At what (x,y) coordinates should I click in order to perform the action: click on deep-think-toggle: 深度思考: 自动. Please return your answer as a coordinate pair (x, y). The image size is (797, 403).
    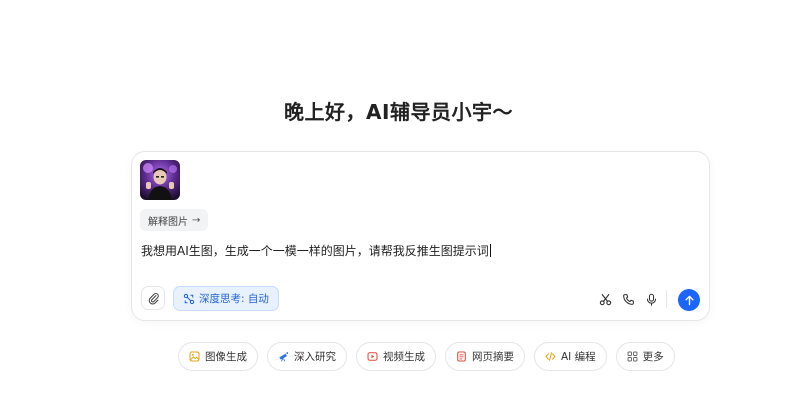
    Looking at the image, I should click on (226, 298).